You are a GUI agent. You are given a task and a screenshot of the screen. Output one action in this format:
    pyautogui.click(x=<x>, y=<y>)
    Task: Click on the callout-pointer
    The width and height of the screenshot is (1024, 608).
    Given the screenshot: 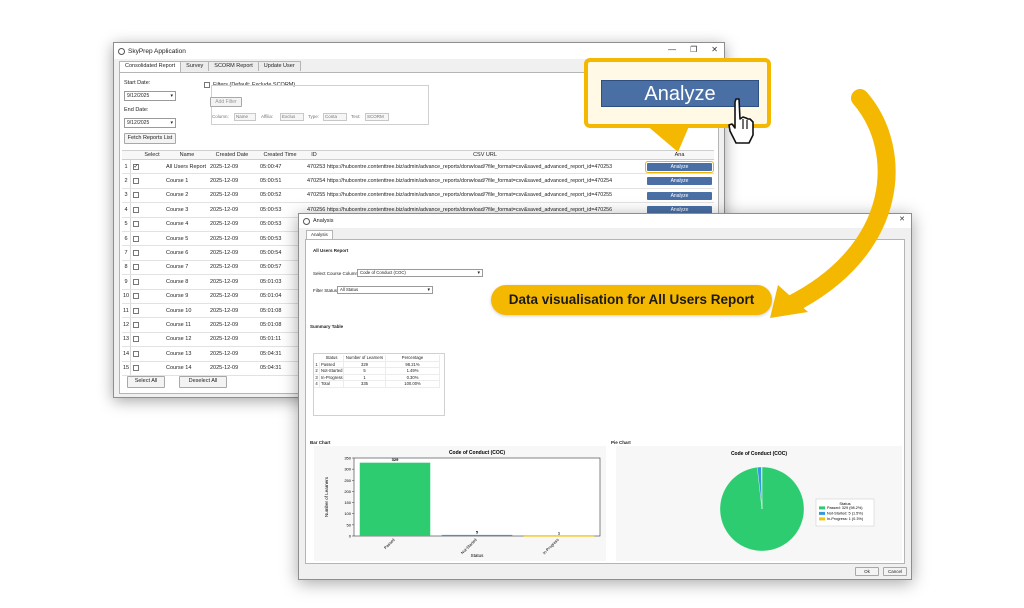 What is the action you would take?
    pyautogui.click(x=667, y=138)
    